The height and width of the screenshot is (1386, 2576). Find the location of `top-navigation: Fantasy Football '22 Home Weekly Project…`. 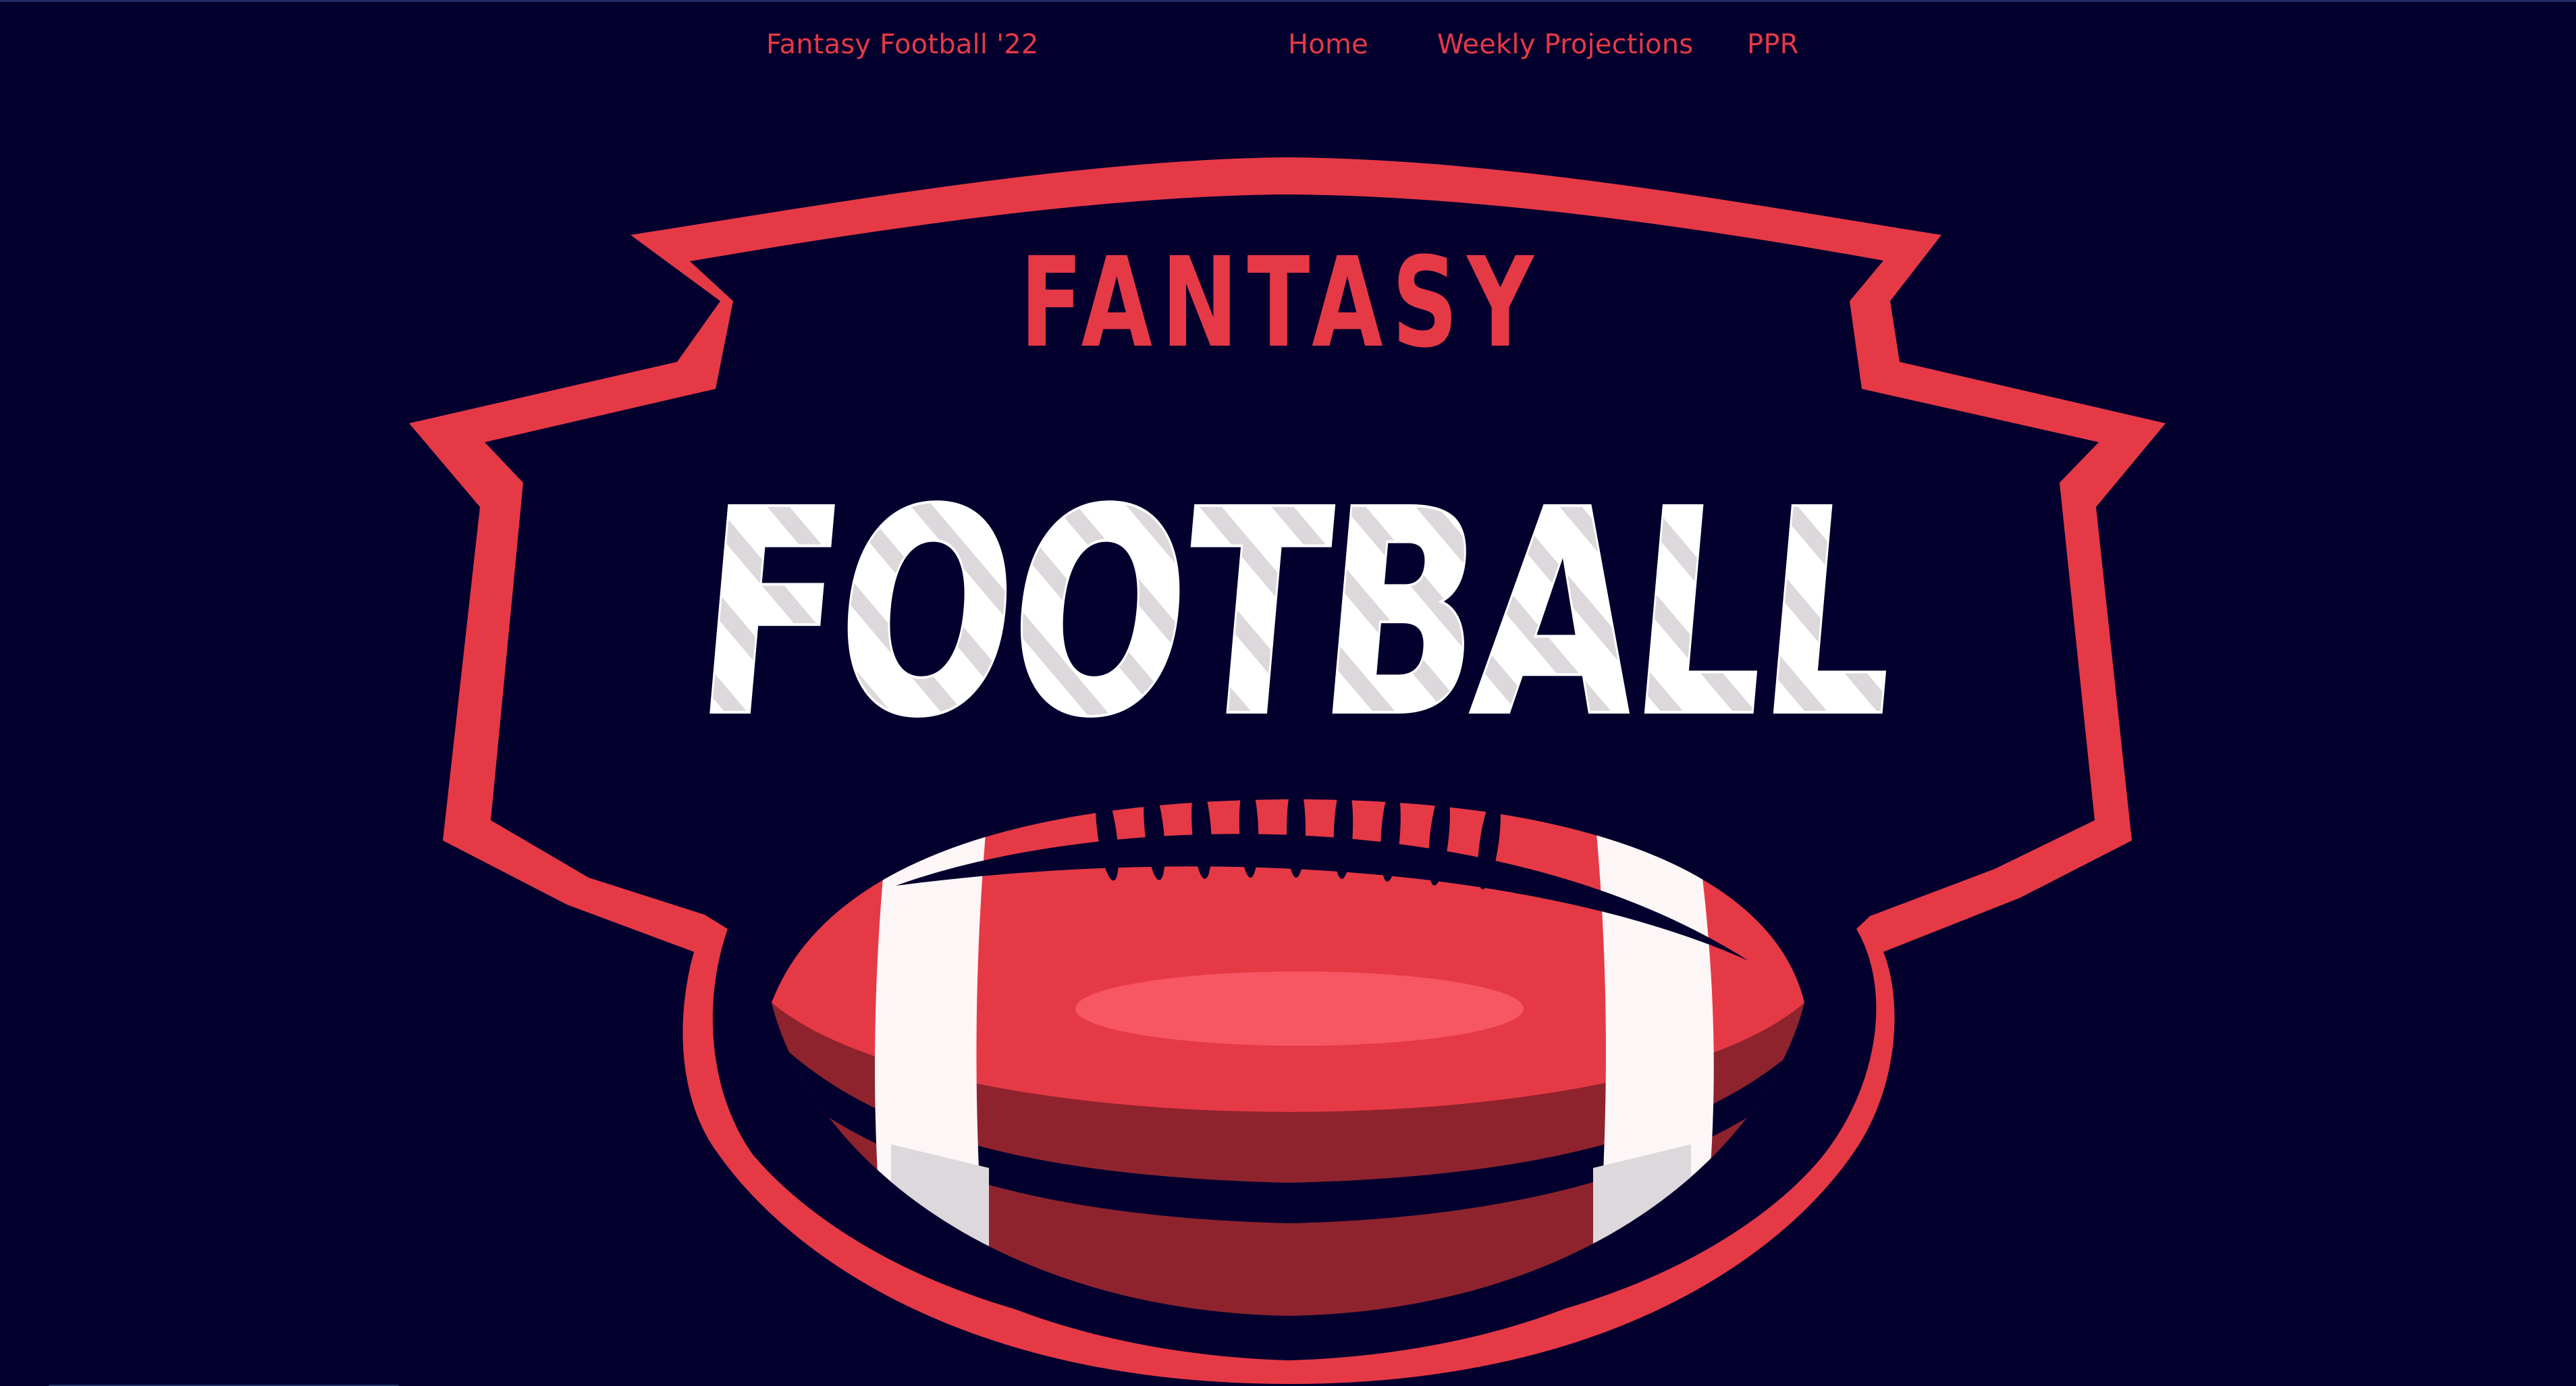

top-navigation: Fantasy Football '22 Home Weekly Project… is located at coordinates (1288, 44).